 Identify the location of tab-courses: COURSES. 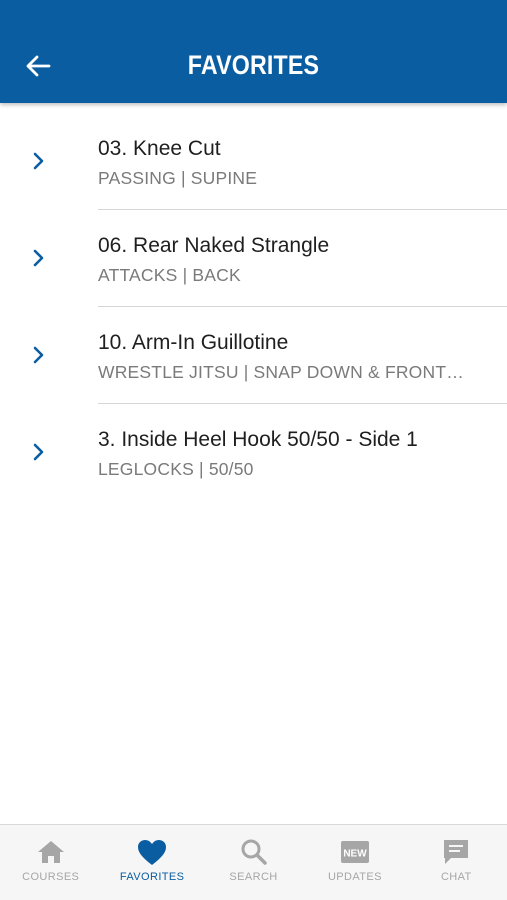
(50, 862).